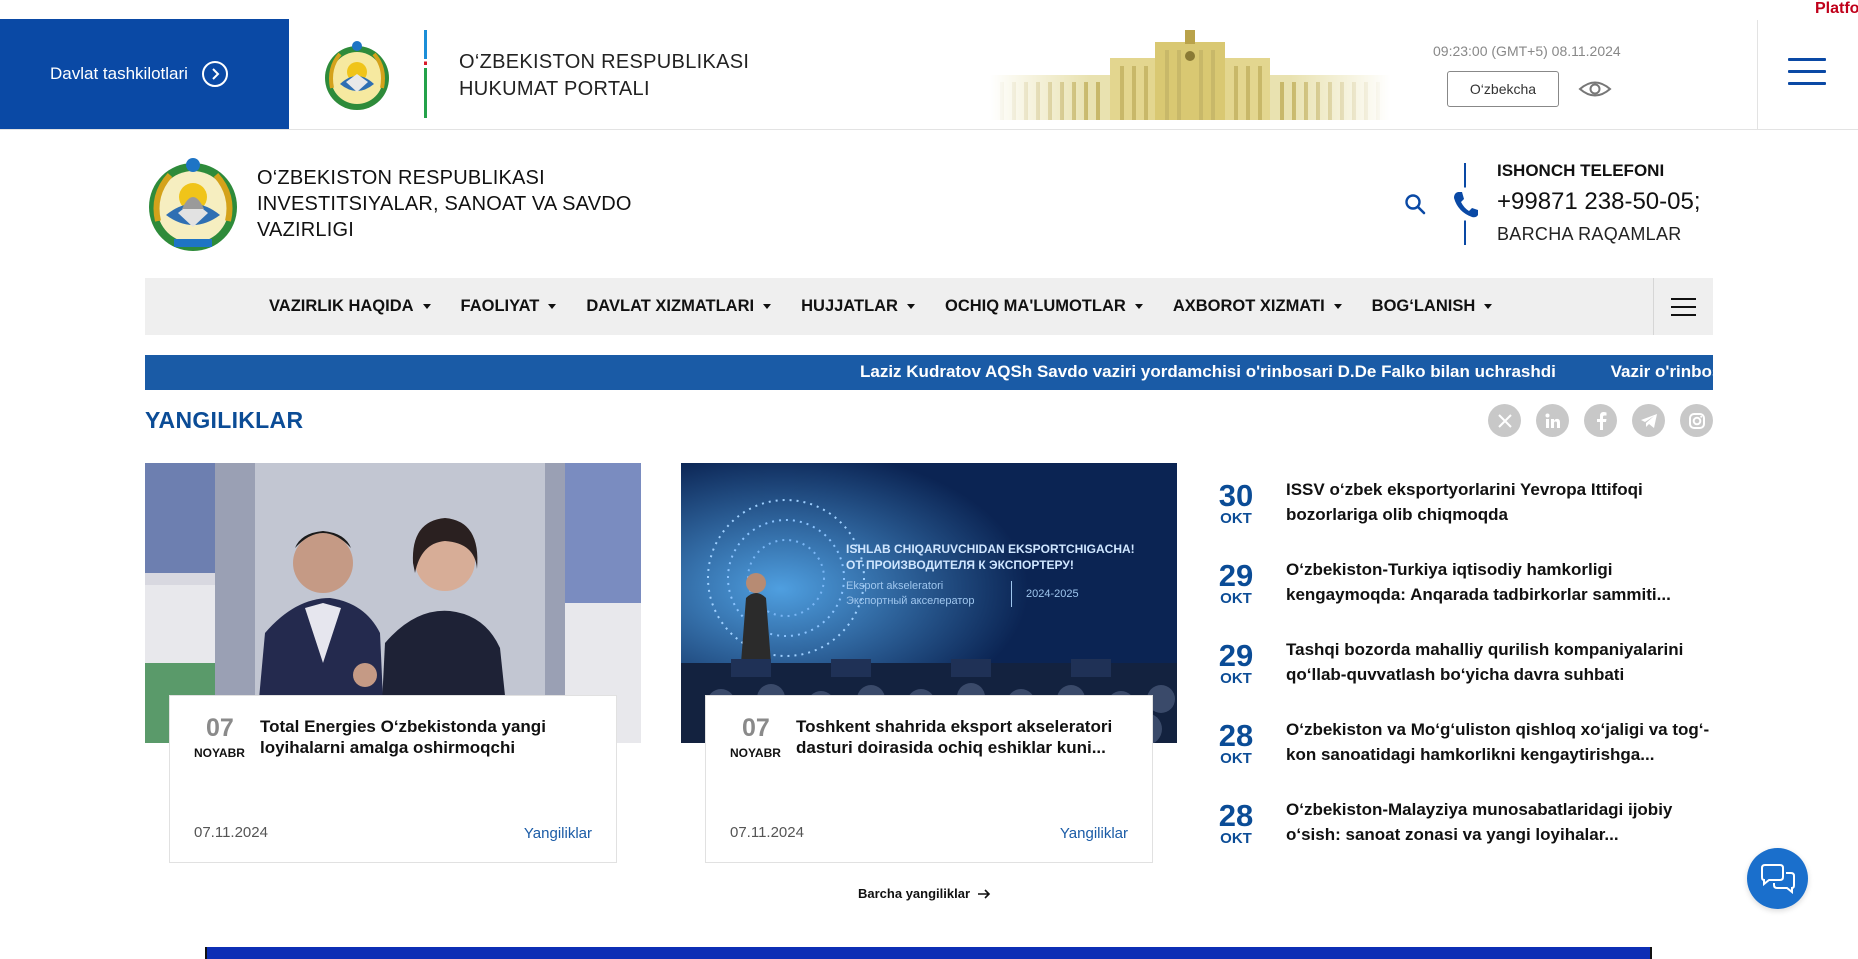  What do you see at coordinates (1662, 371) in the screenshot?
I see `ticker-item: Vazir o'rinbosa` at bounding box center [1662, 371].